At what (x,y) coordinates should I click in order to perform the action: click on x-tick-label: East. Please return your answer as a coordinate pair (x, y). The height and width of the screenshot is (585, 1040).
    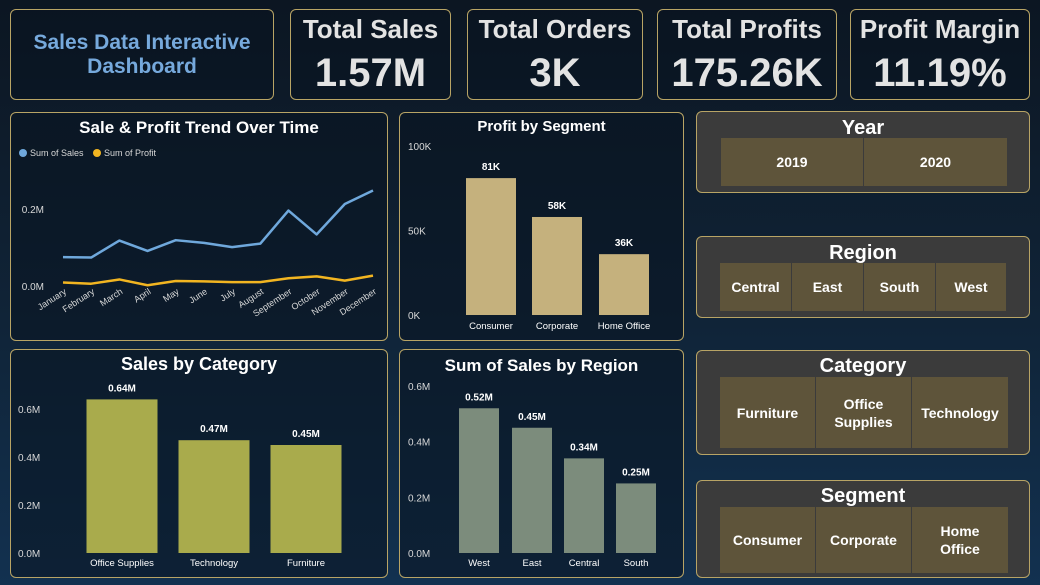
    Looking at the image, I should click on (531, 563).